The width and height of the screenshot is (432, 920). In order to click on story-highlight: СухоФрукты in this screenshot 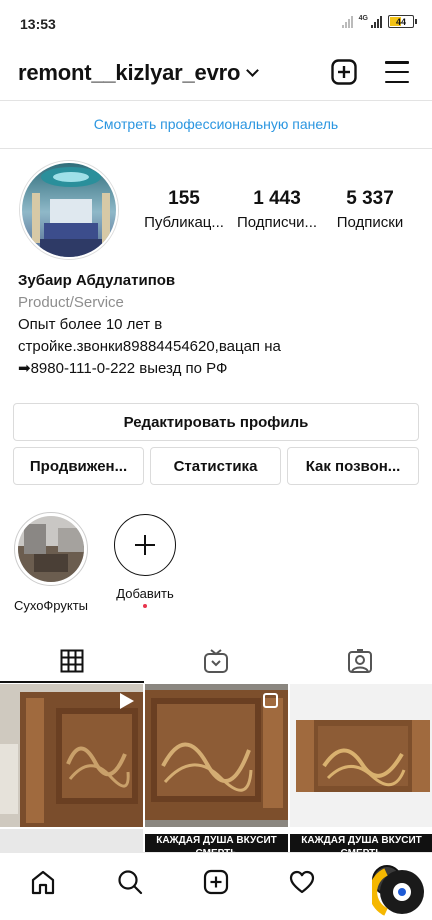, I will do `click(51, 562)`.